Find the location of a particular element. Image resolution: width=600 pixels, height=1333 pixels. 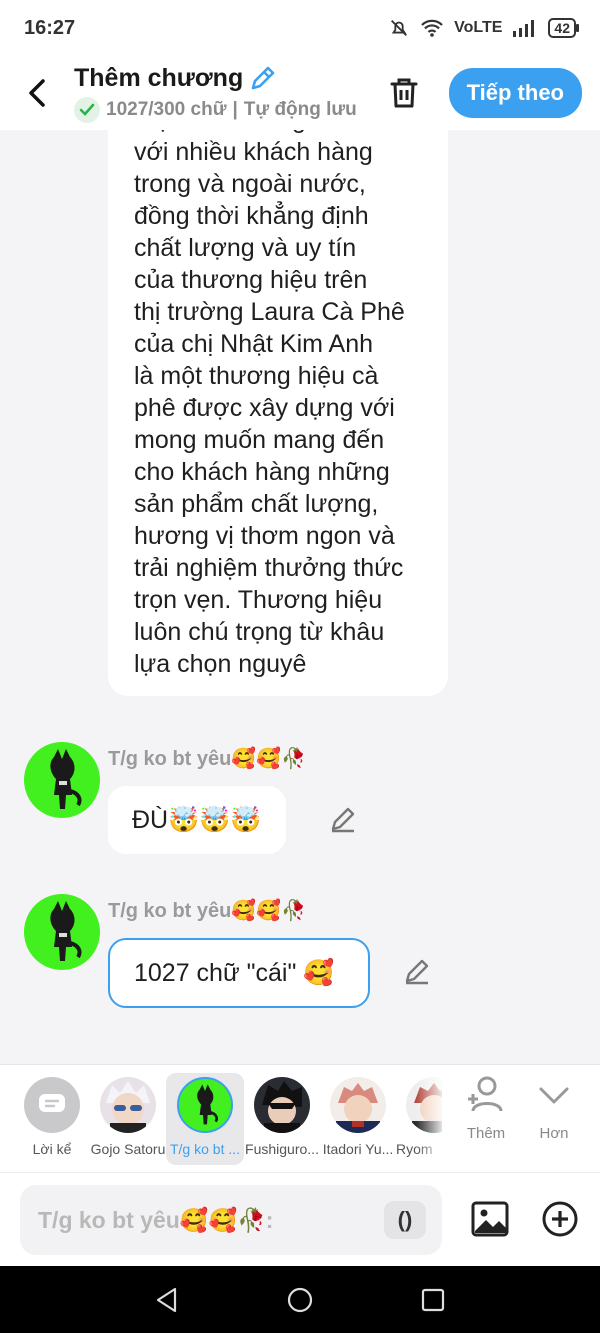

input-area: T/g ko bt yêu🥰🥰🥀: () is located at coordinates (300, 1219).